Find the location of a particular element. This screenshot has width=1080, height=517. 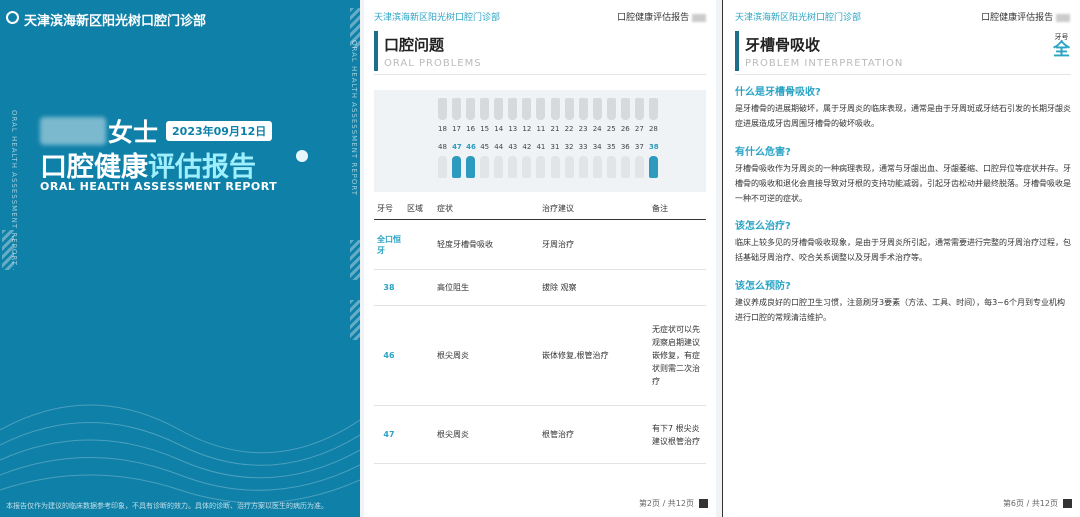

table-row: 38 高位阻生 拔除 观察 is located at coordinates (540, 287).